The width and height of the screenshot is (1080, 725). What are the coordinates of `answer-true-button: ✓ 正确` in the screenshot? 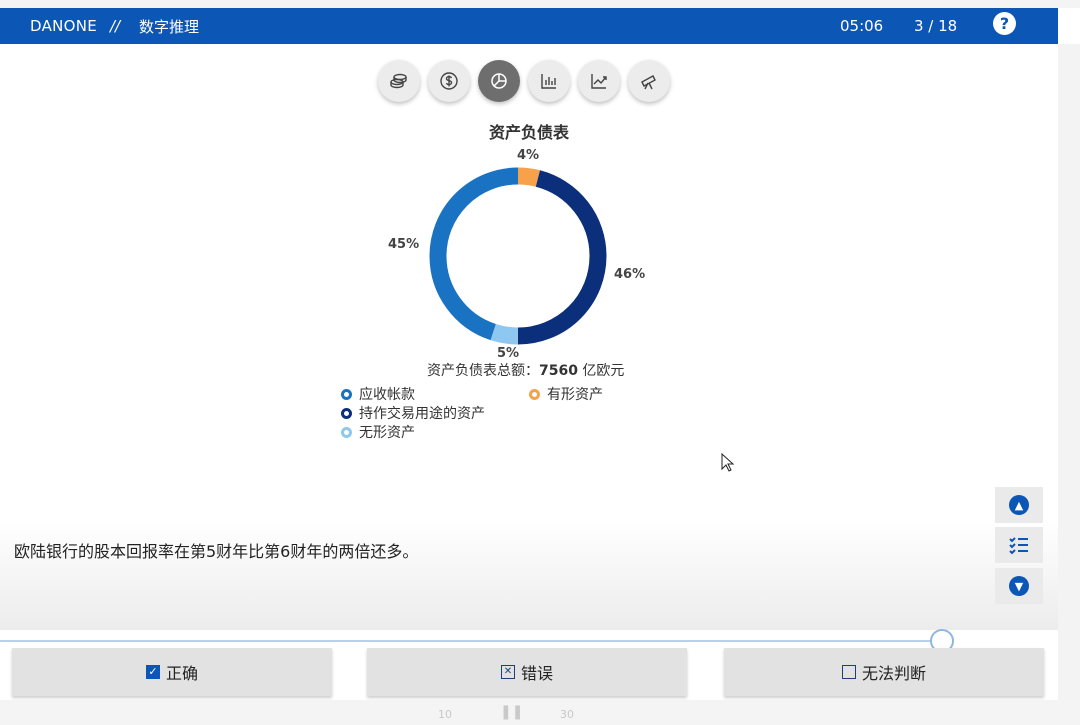 It's located at (172, 672).